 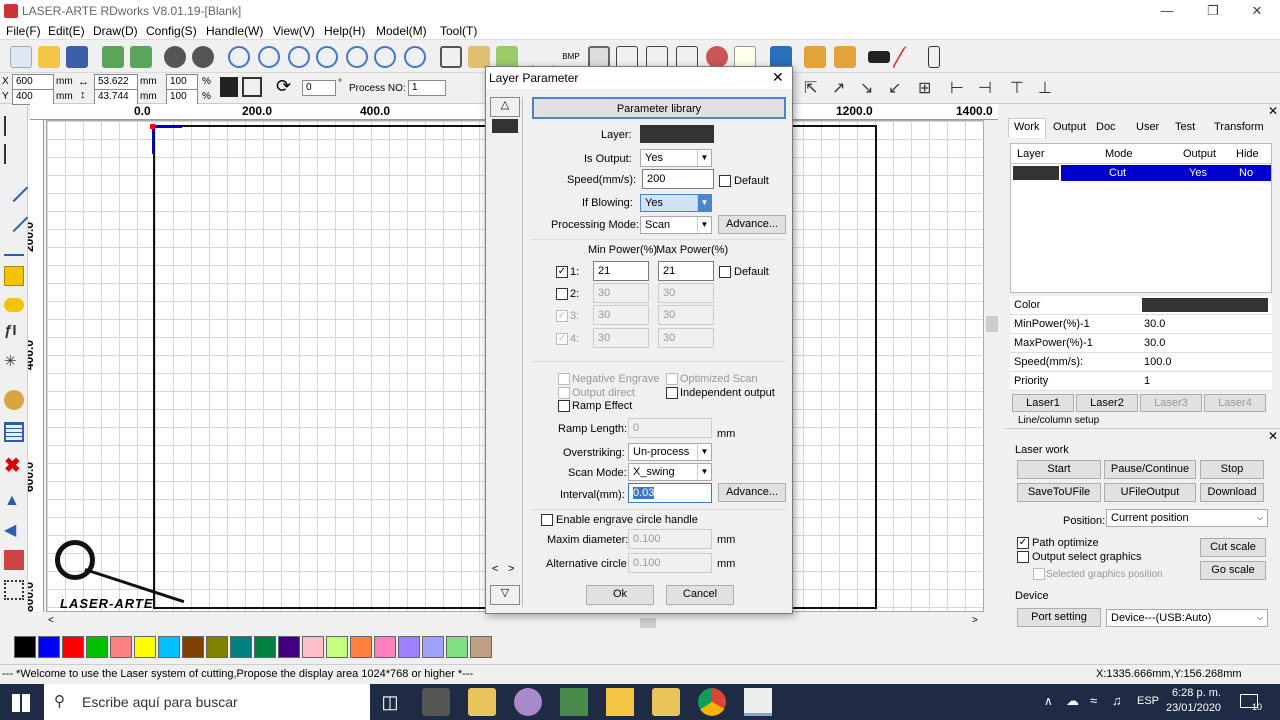 What do you see at coordinates (957, 88) in the screenshot?
I see `align-left-icon: ⊢` at bounding box center [957, 88].